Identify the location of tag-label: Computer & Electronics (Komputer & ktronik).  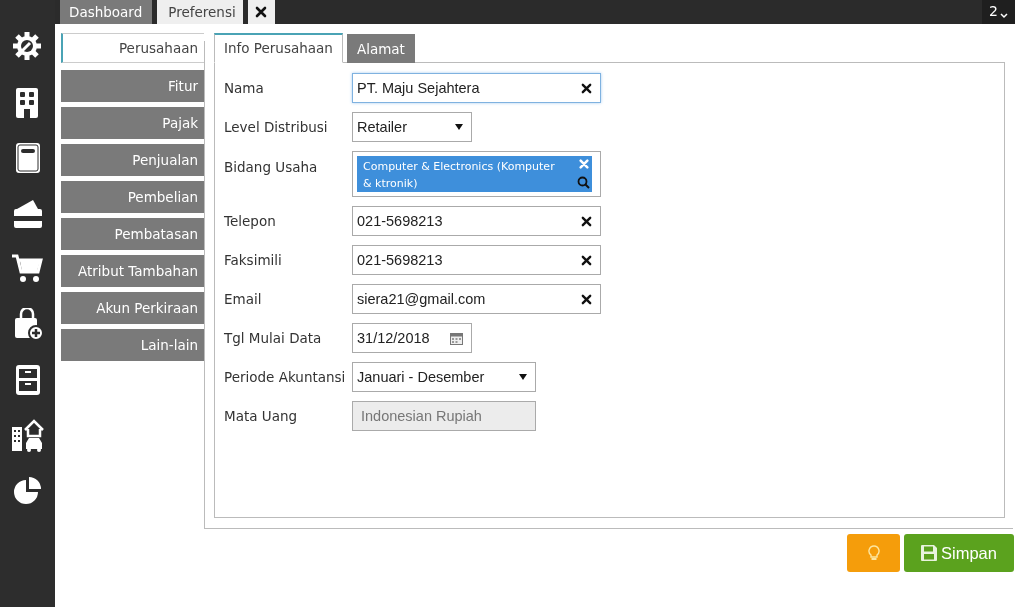
(459, 174).